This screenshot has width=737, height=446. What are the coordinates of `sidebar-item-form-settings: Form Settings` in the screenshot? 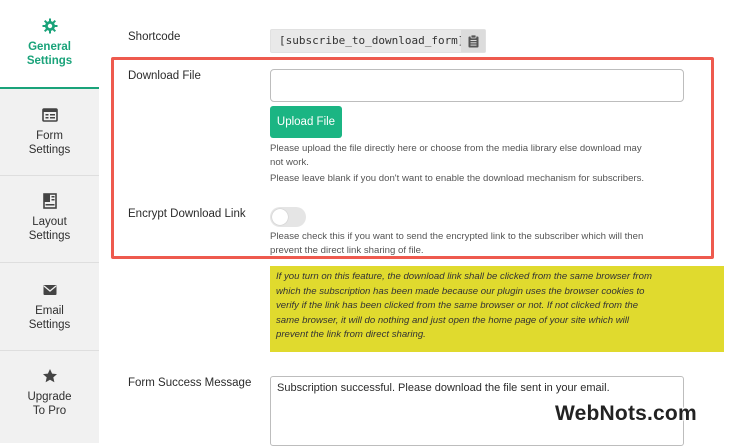 It's located at (49, 132).